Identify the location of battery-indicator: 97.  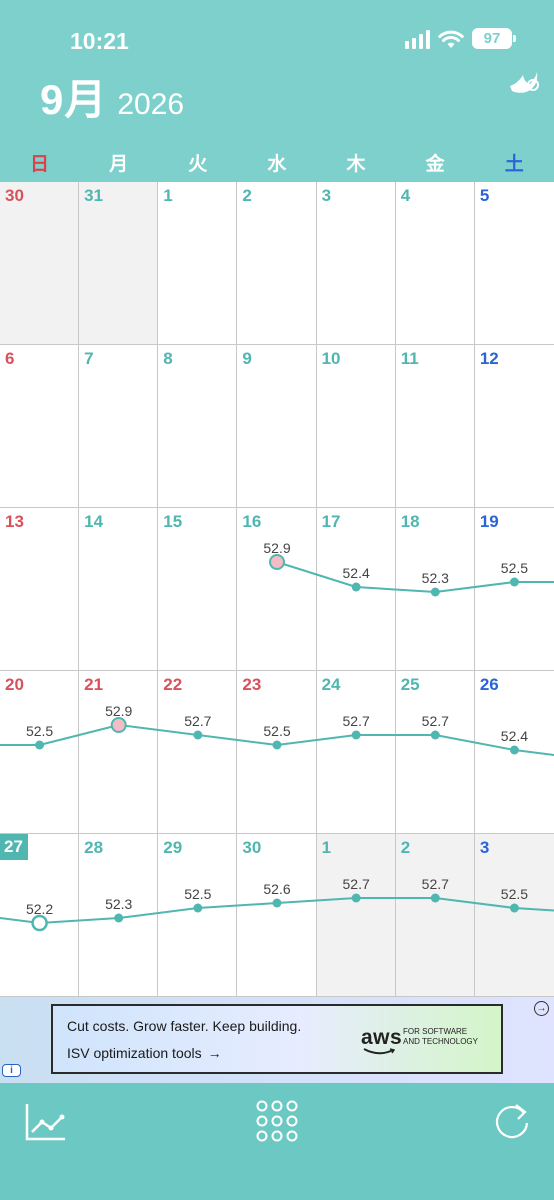
(494, 38).